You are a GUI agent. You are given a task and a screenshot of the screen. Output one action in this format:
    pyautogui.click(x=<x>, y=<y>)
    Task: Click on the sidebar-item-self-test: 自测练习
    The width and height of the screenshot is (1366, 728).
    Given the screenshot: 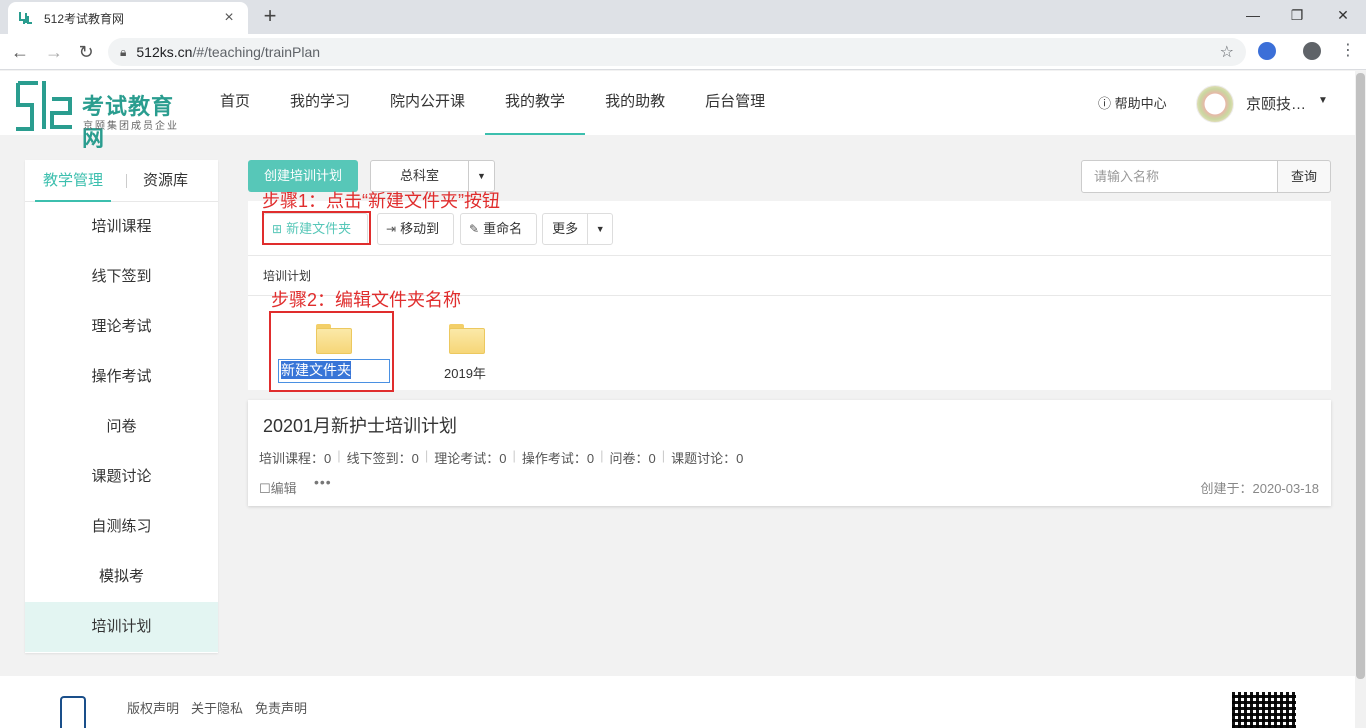 What is the action you would take?
    pyautogui.click(x=121, y=527)
    